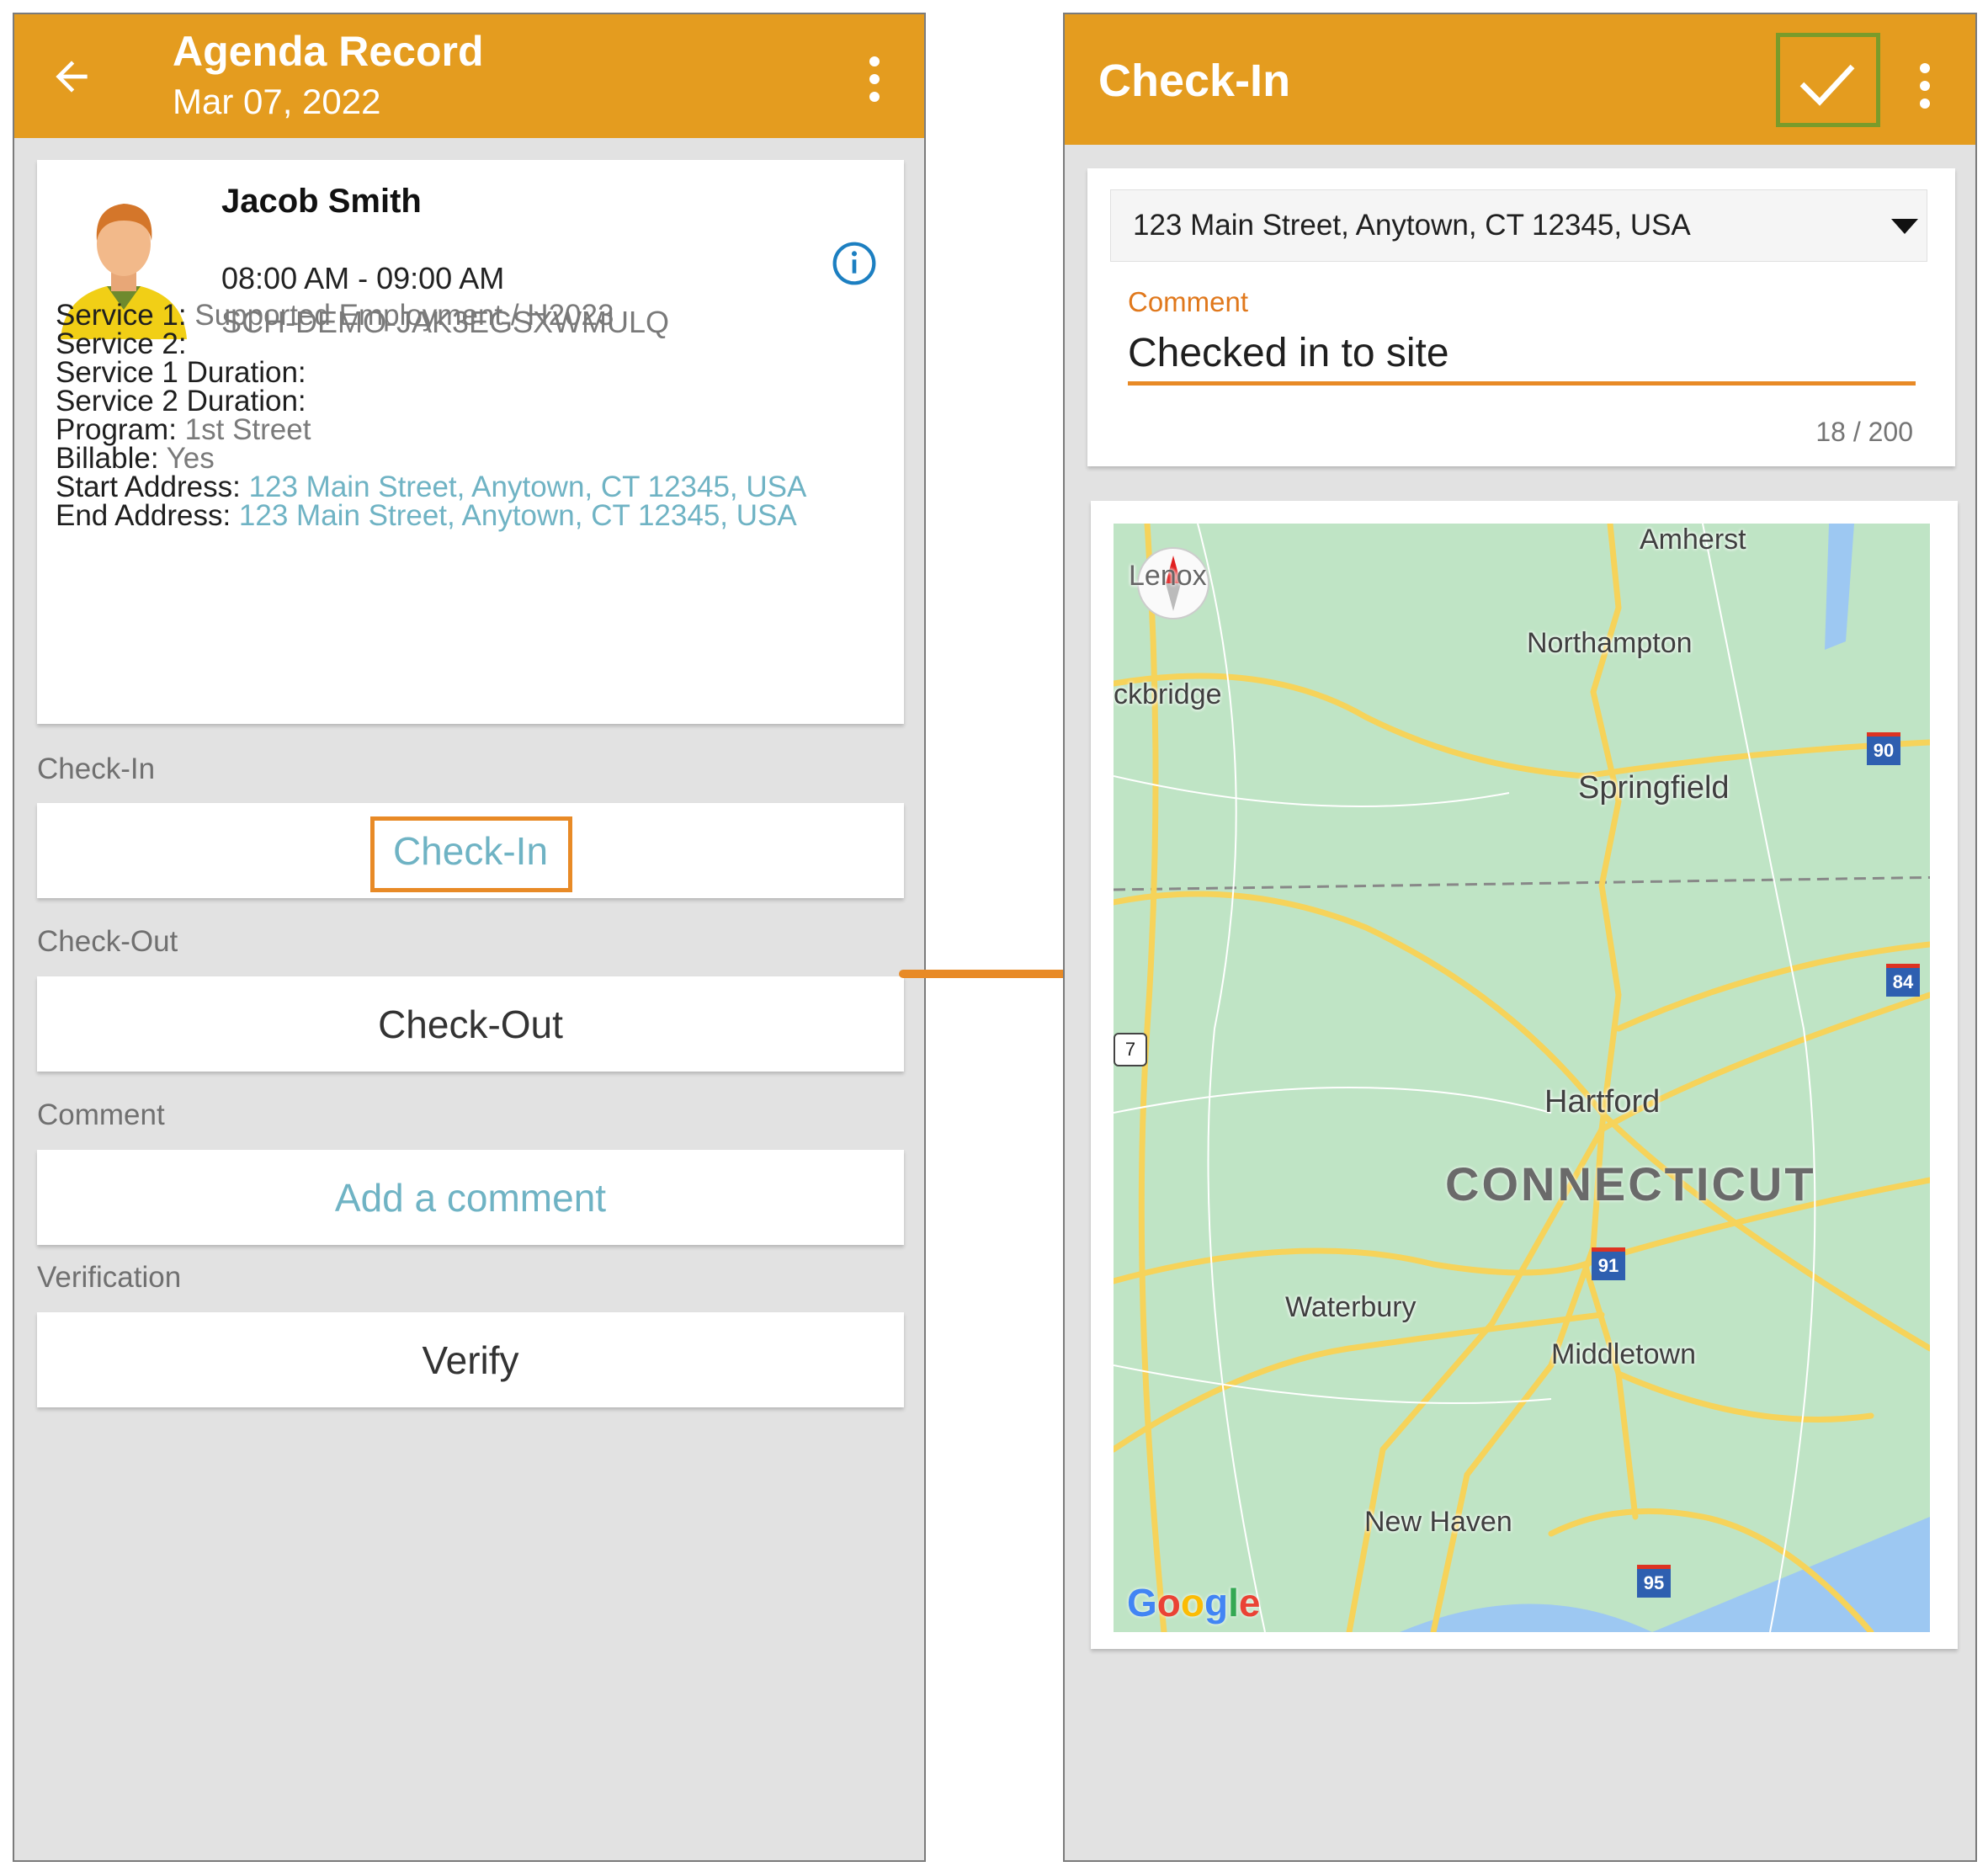 The height and width of the screenshot is (1872, 1988). What do you see at coordinates (1883, 748) in the screenshot?
I see `highway-shield-icon: 90` at bounding box center [1883, 748].